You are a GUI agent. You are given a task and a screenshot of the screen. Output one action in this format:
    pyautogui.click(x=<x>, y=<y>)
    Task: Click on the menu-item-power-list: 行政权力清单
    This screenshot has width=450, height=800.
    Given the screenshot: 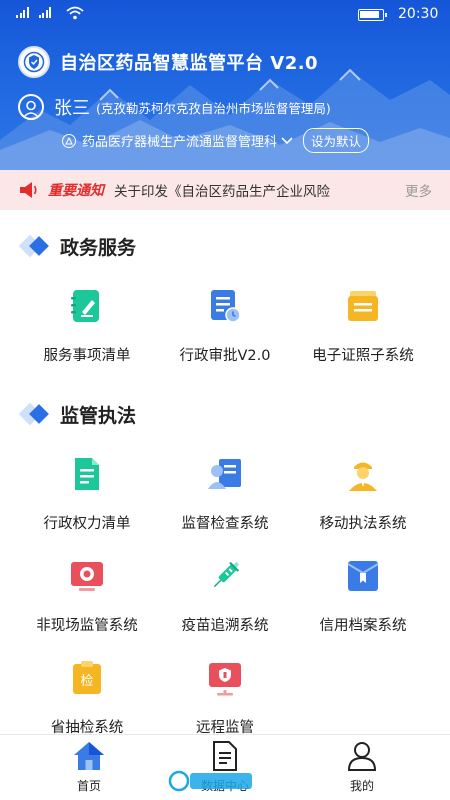 What is the action you would take?
    pyautogui.click(x=87, y=504)
    